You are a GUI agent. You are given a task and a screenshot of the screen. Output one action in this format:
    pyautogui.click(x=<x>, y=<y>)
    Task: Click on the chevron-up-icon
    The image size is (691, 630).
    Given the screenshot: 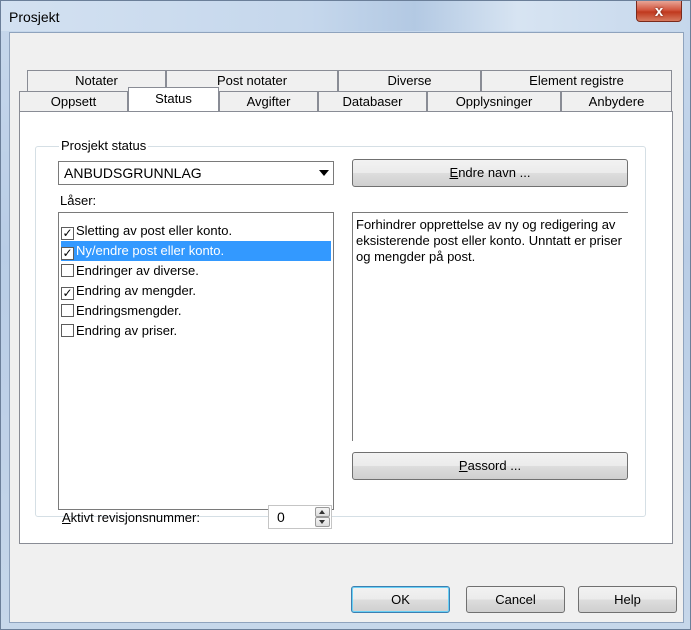 What is the action you would take?
    pyautogui.click(x=322, y=512)
    